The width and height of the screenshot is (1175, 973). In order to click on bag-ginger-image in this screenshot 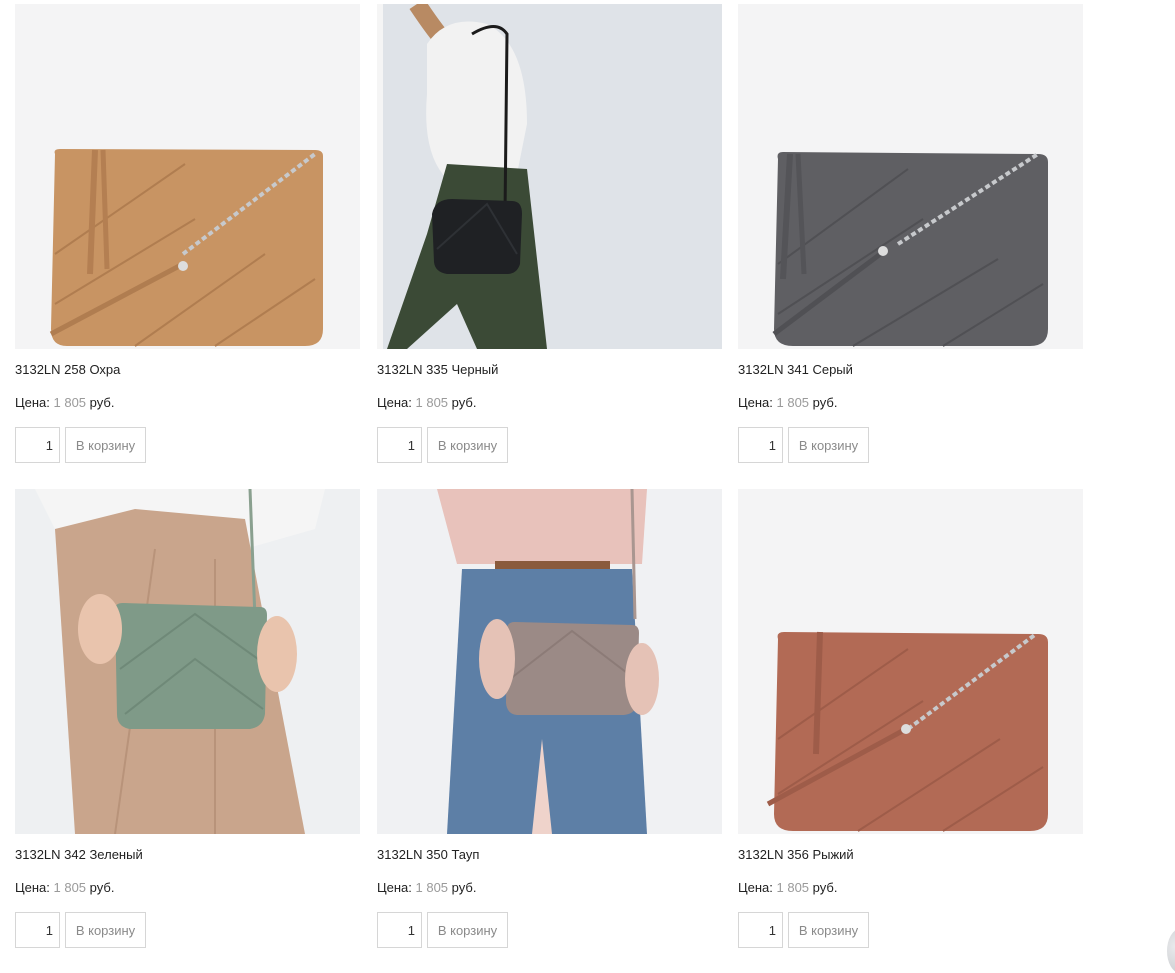, I will do `click(910, 661)`.